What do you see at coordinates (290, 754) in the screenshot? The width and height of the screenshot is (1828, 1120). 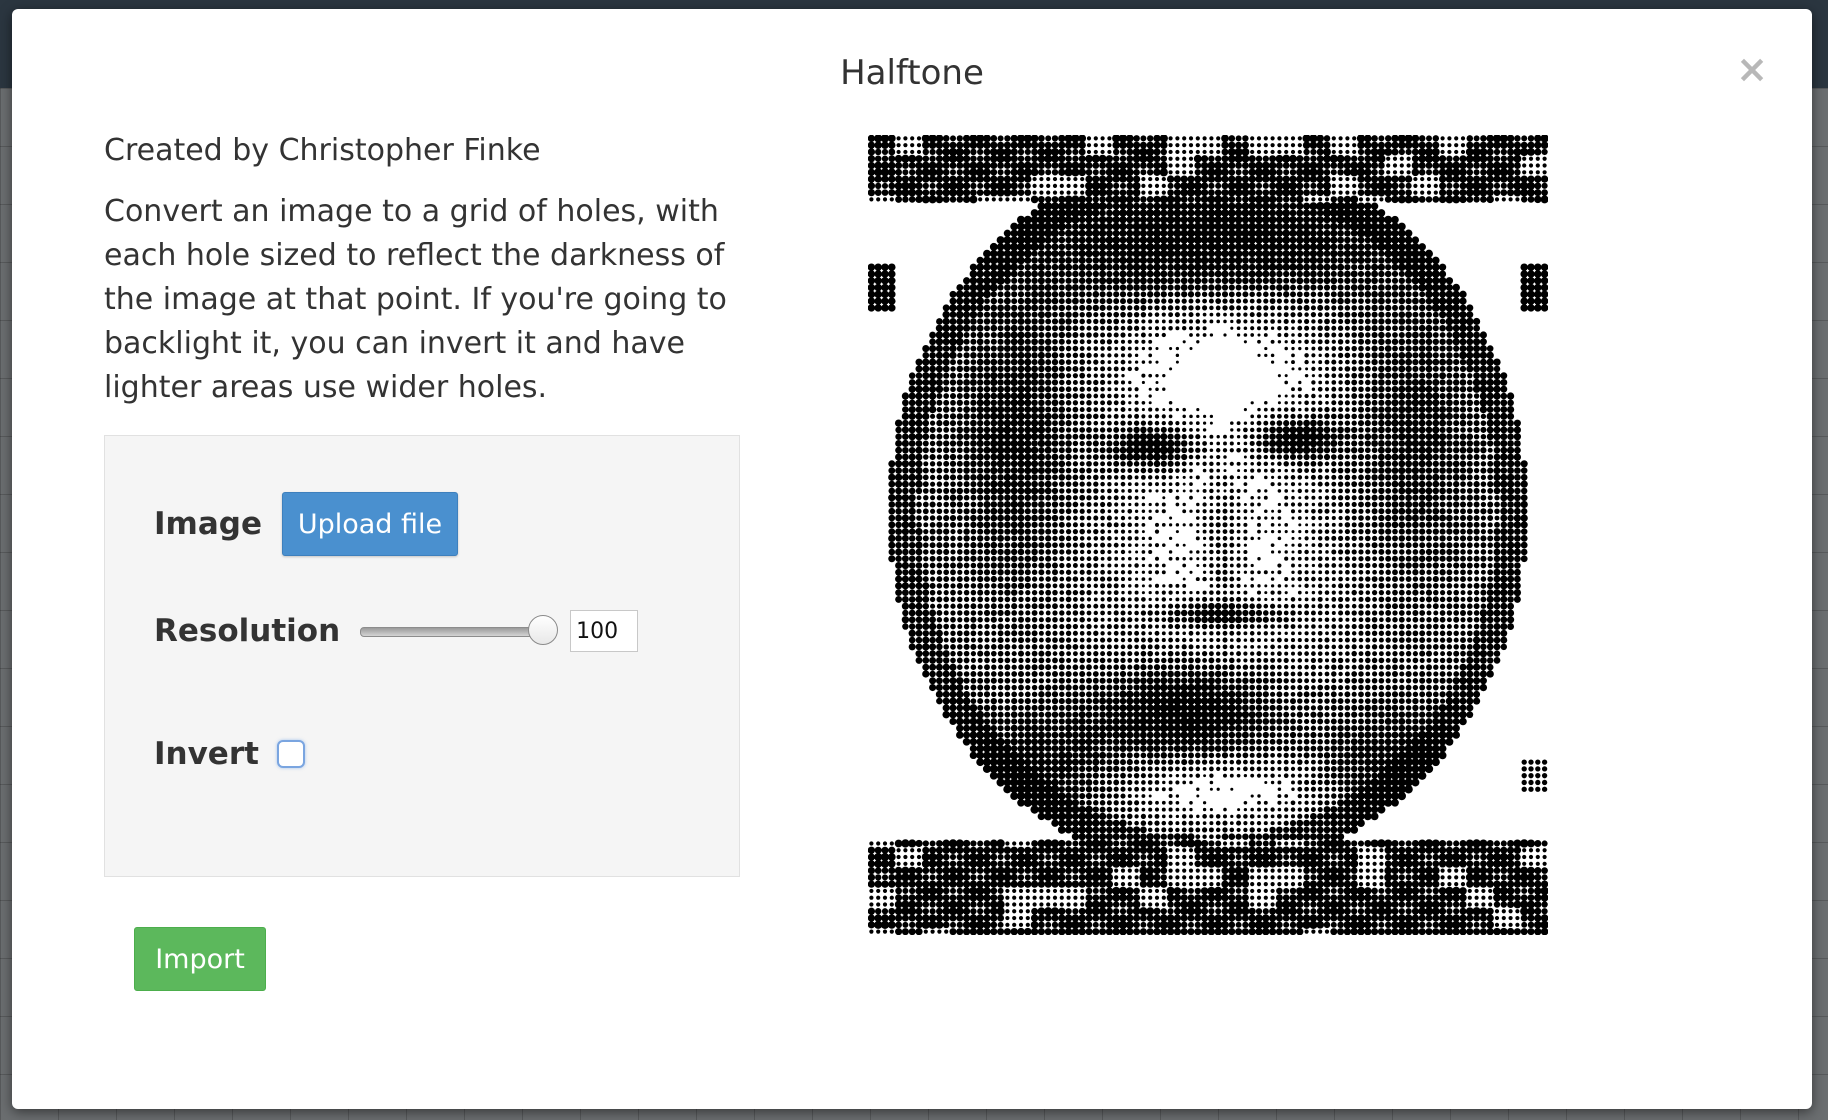 I see `invert-checkbox` at bounding box center [290, 754].